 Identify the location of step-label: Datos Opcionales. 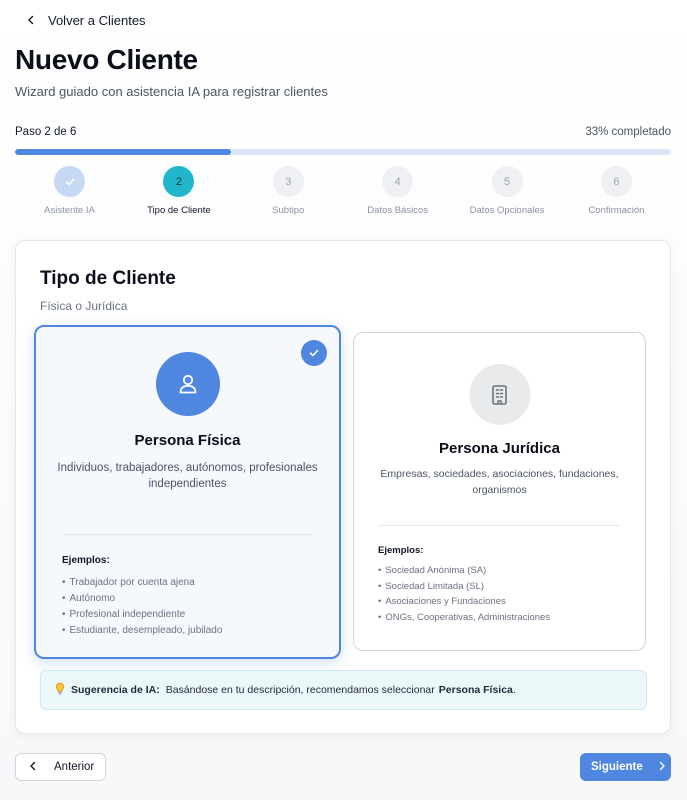
(507, 210).